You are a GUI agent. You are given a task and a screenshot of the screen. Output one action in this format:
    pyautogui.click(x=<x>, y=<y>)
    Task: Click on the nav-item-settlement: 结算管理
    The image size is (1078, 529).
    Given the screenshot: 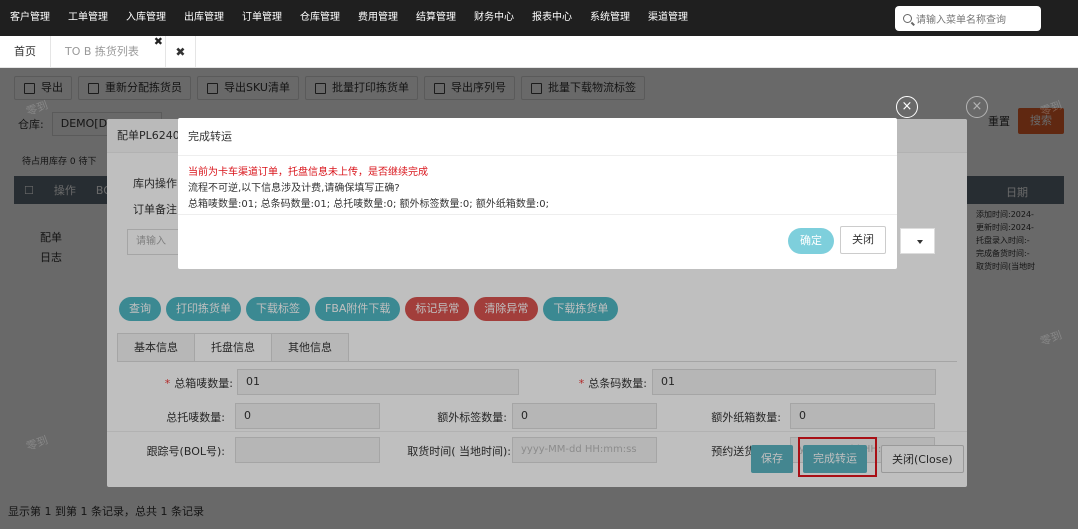 What is the action you would take?
    pyautogui.click(x=436, y=18)
    